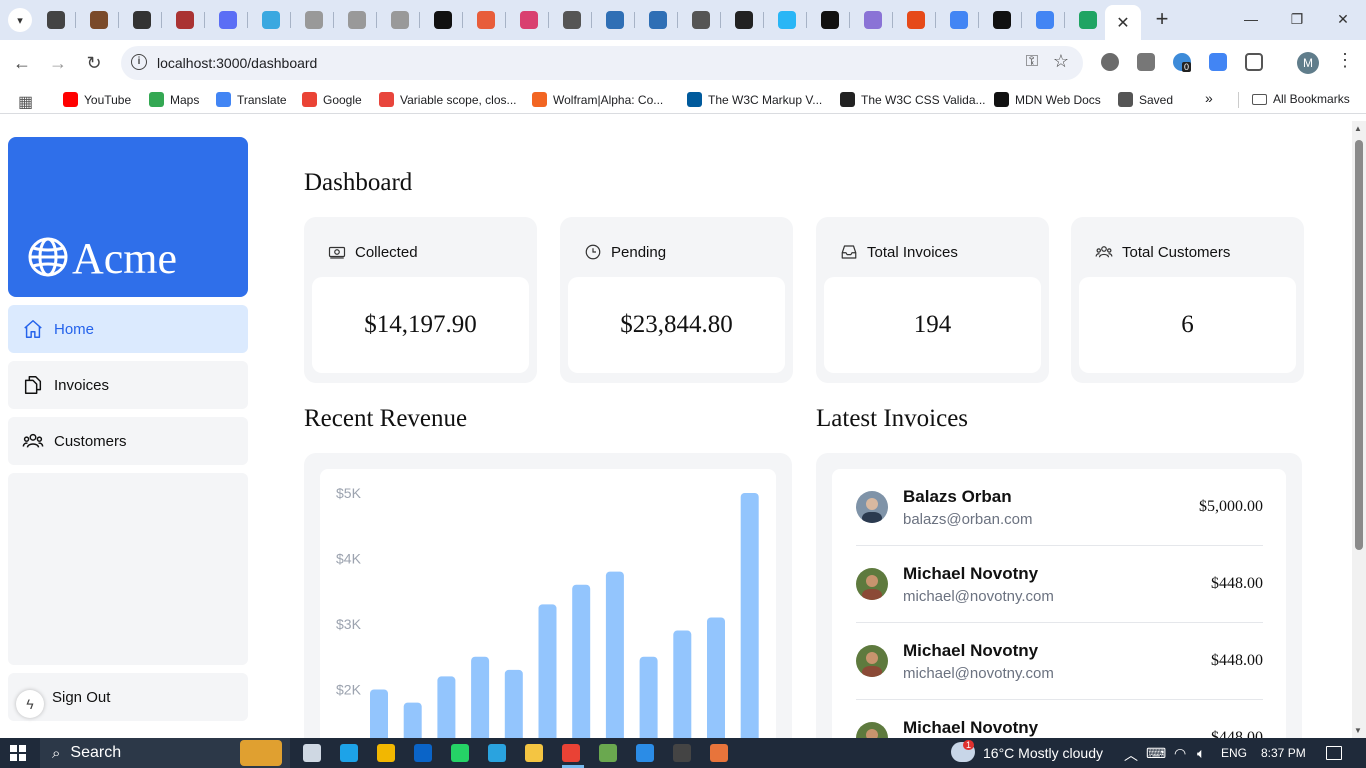 Image resolution: width=1366 pixels, height=768 pixels. What do you see at coordinates (1162, 19) in the screenshot?
I see `new-tab-button: +` at bounding box center [1162, 19].